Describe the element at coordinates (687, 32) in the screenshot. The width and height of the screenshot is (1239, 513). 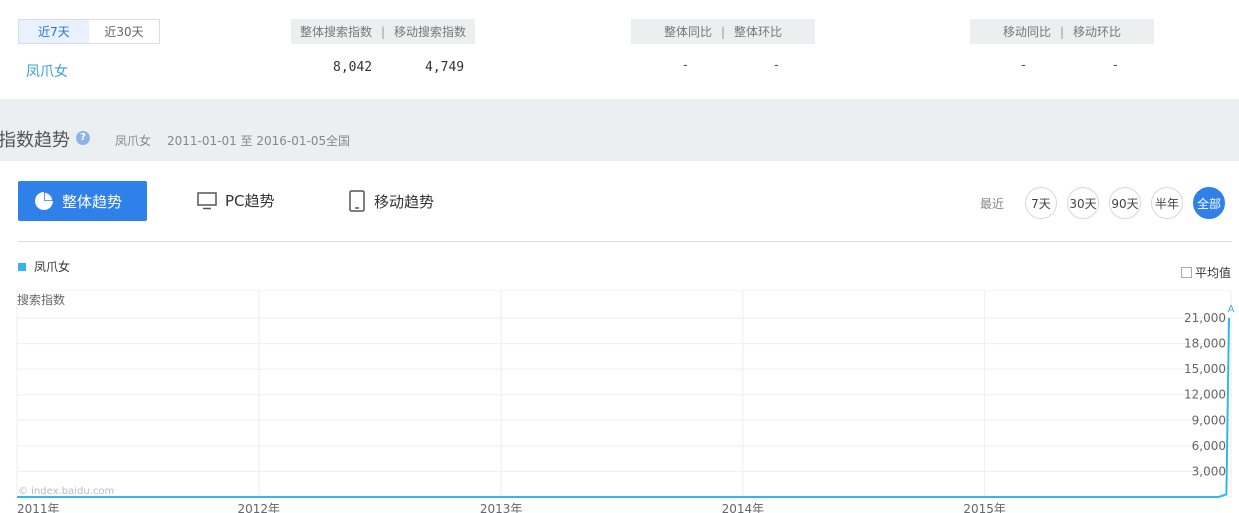
I see `overall-yoy-header: 整体同比` at that location.